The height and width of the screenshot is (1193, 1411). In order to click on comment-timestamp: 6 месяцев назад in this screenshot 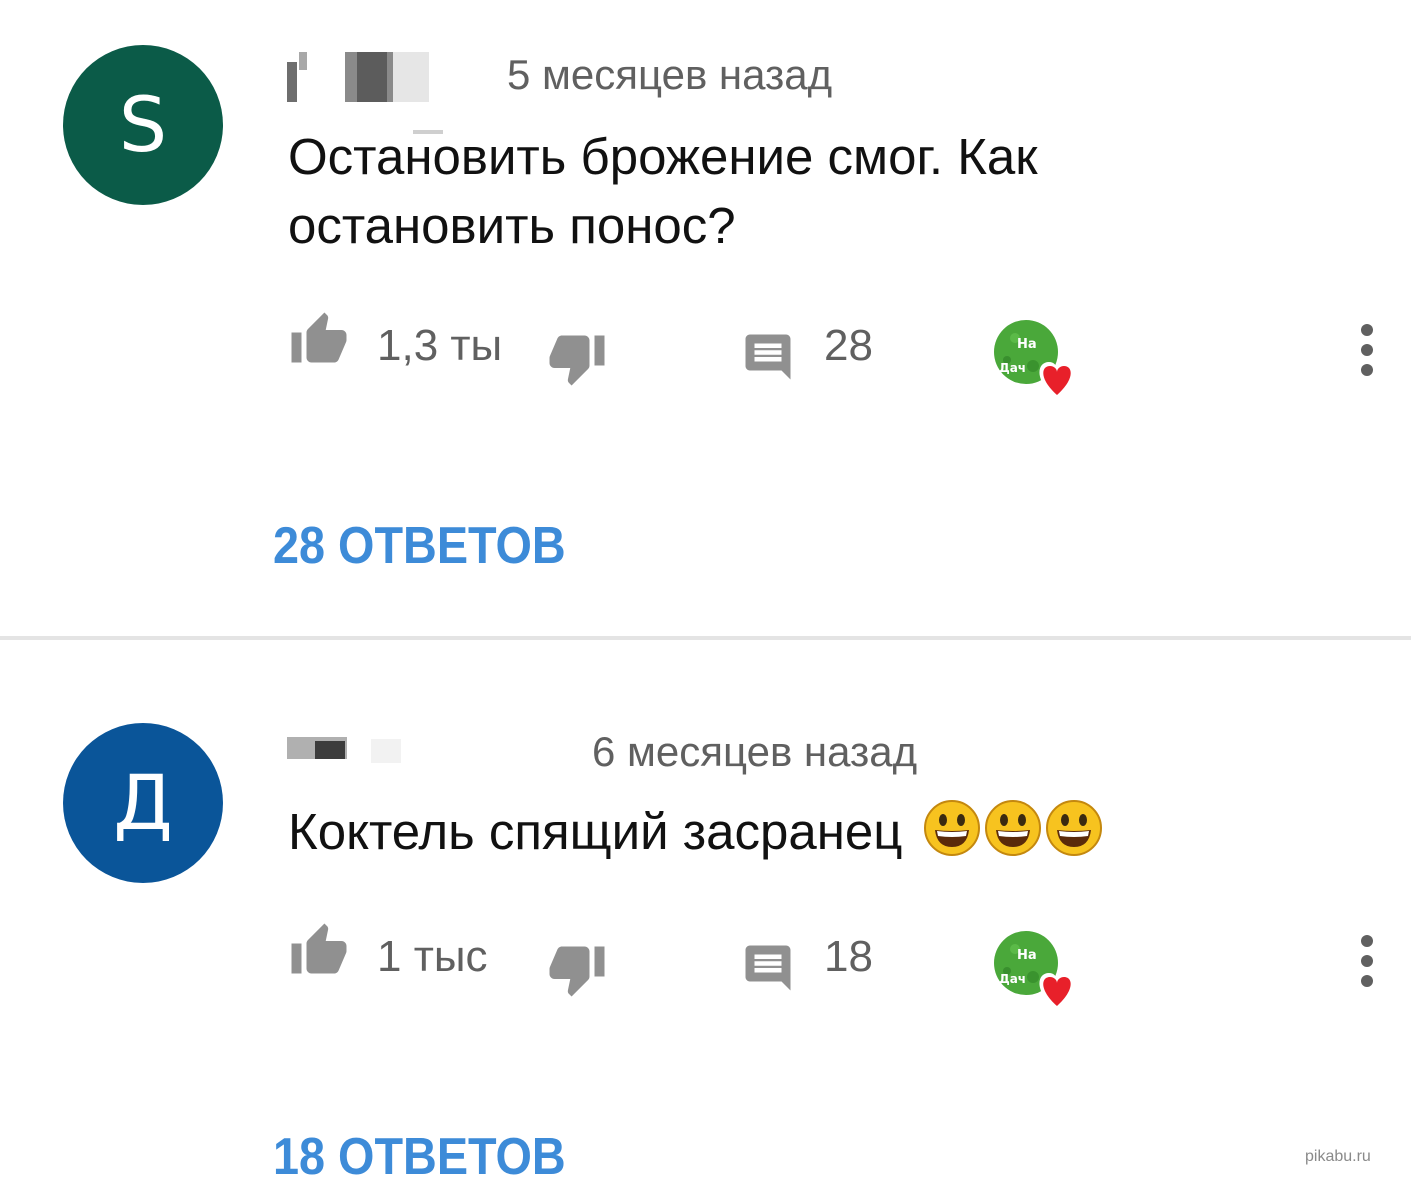, I will do `click(755, 751)`.